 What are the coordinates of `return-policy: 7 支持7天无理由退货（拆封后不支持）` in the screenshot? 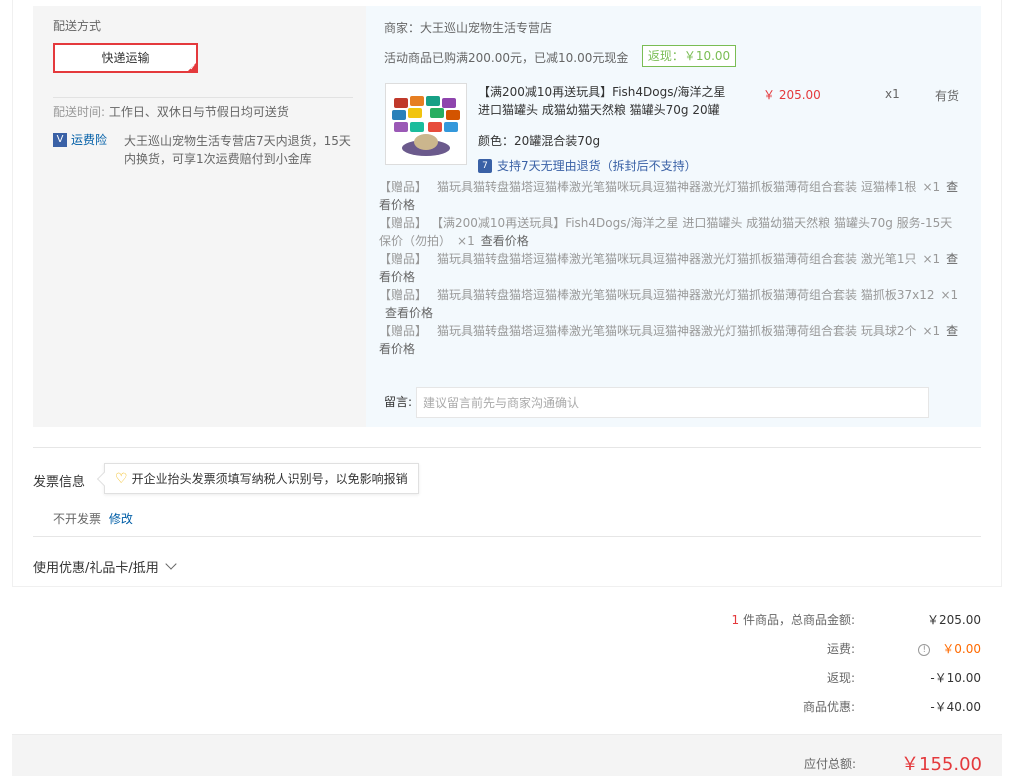 It's located at (587, 165).